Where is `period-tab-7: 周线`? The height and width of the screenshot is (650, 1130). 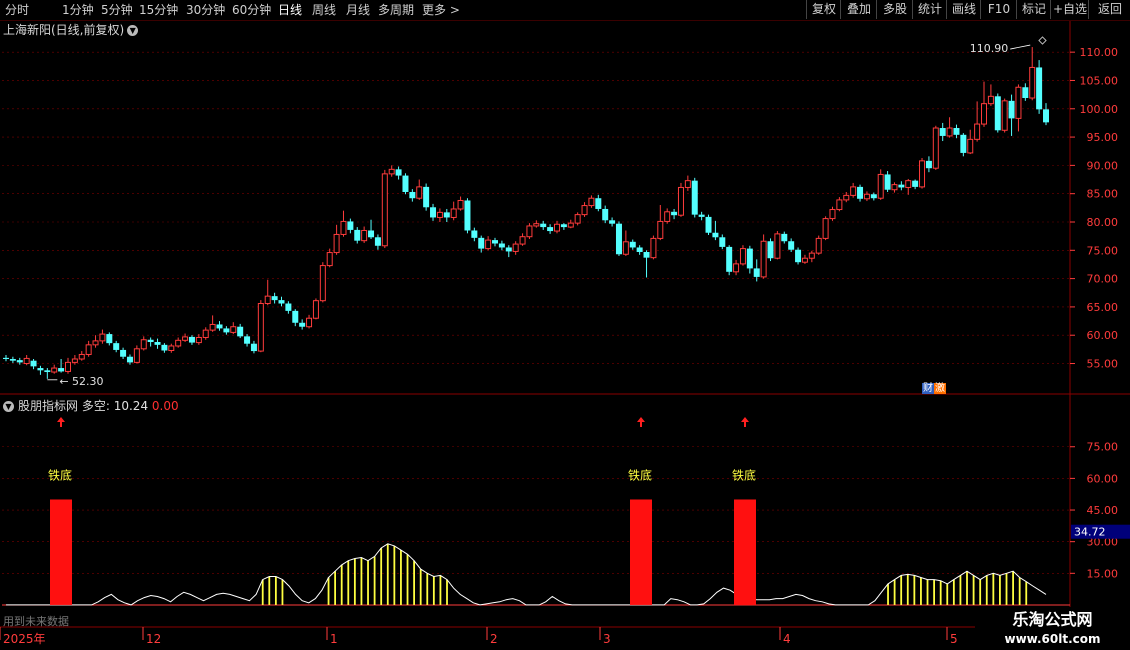 period-tab-7: 周线 is located at coordinates (324, 10).